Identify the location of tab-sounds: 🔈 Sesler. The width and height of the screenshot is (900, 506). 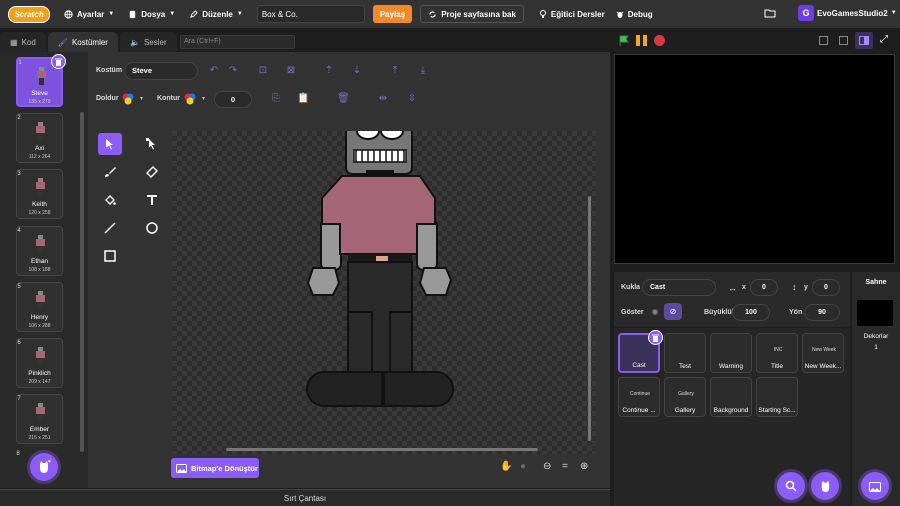
(148, 42).